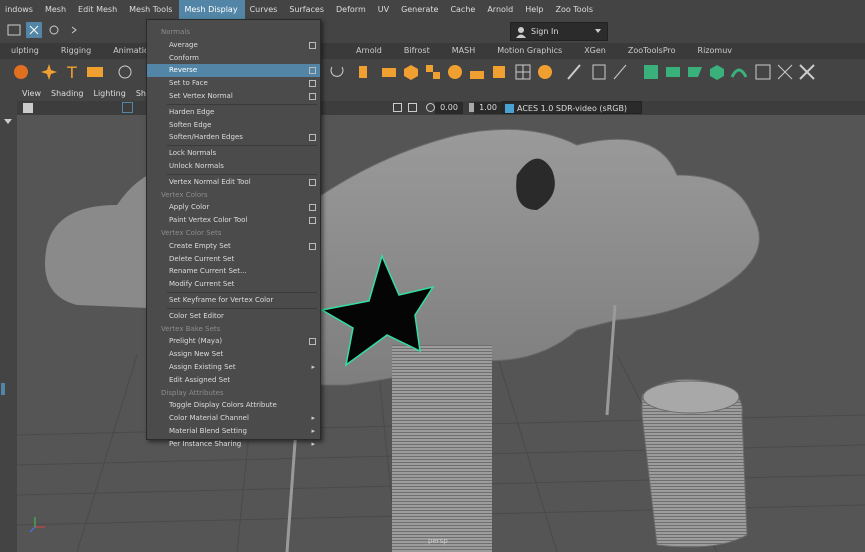 The width and height of the screenshot is (865, 552). What do you see at coordinates (559, 31) in the screenshot?
I see `sign-in-dropdown: Sign In` at bounding box center [559, 31].